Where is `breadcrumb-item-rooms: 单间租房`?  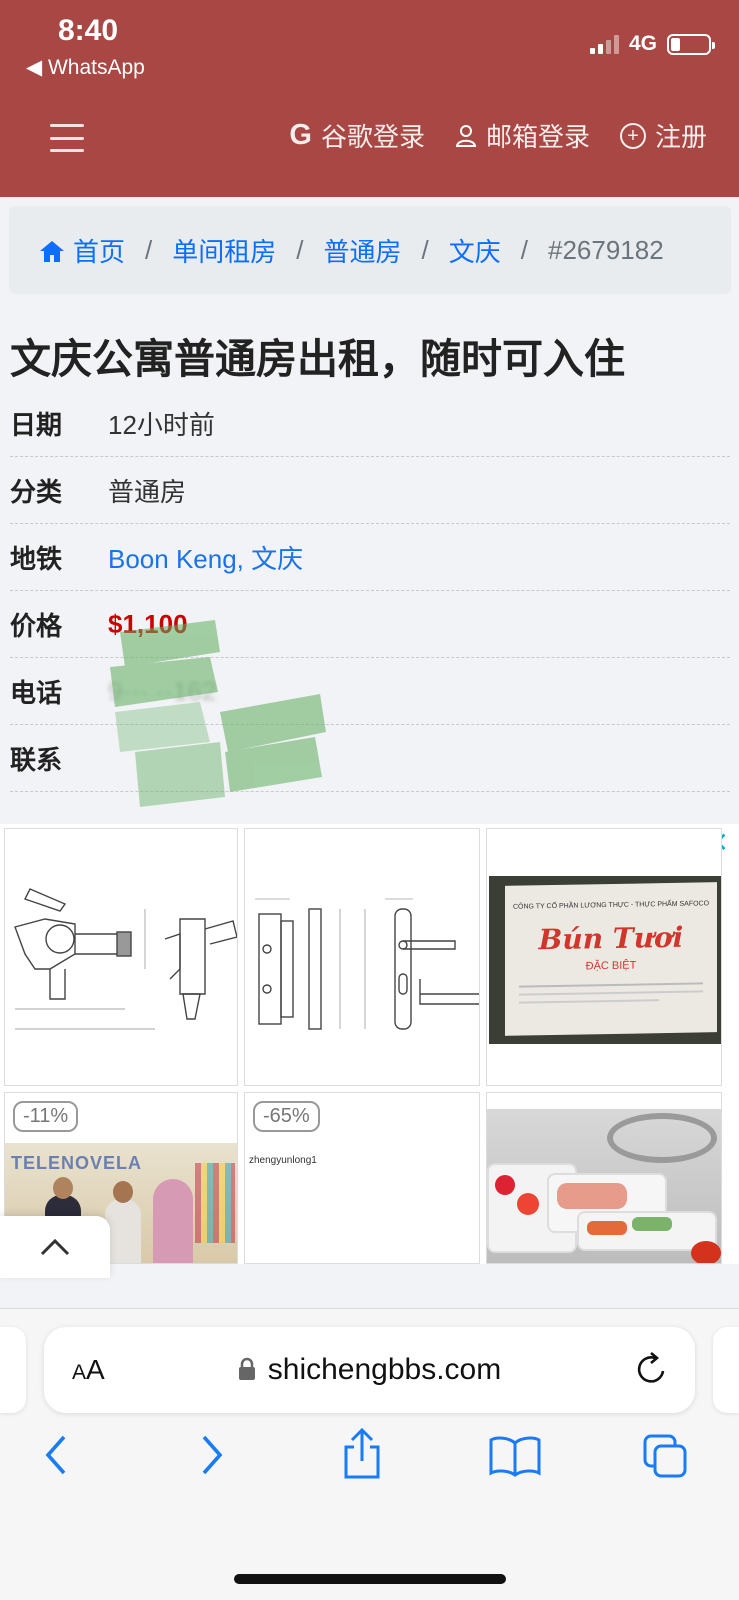 breadcrumb-item-rooms: 单间租房 is located at coordinates (224, 250).